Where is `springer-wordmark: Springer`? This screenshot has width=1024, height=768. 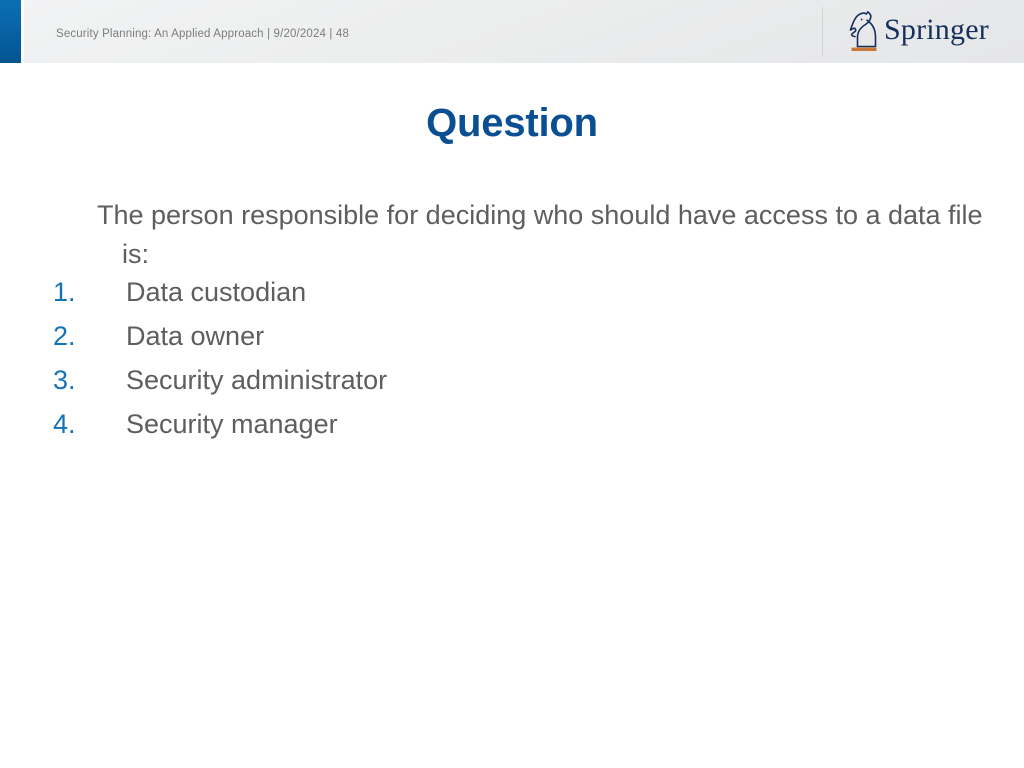
springer-wordmark: Springer is located at coordinates (936, 29).